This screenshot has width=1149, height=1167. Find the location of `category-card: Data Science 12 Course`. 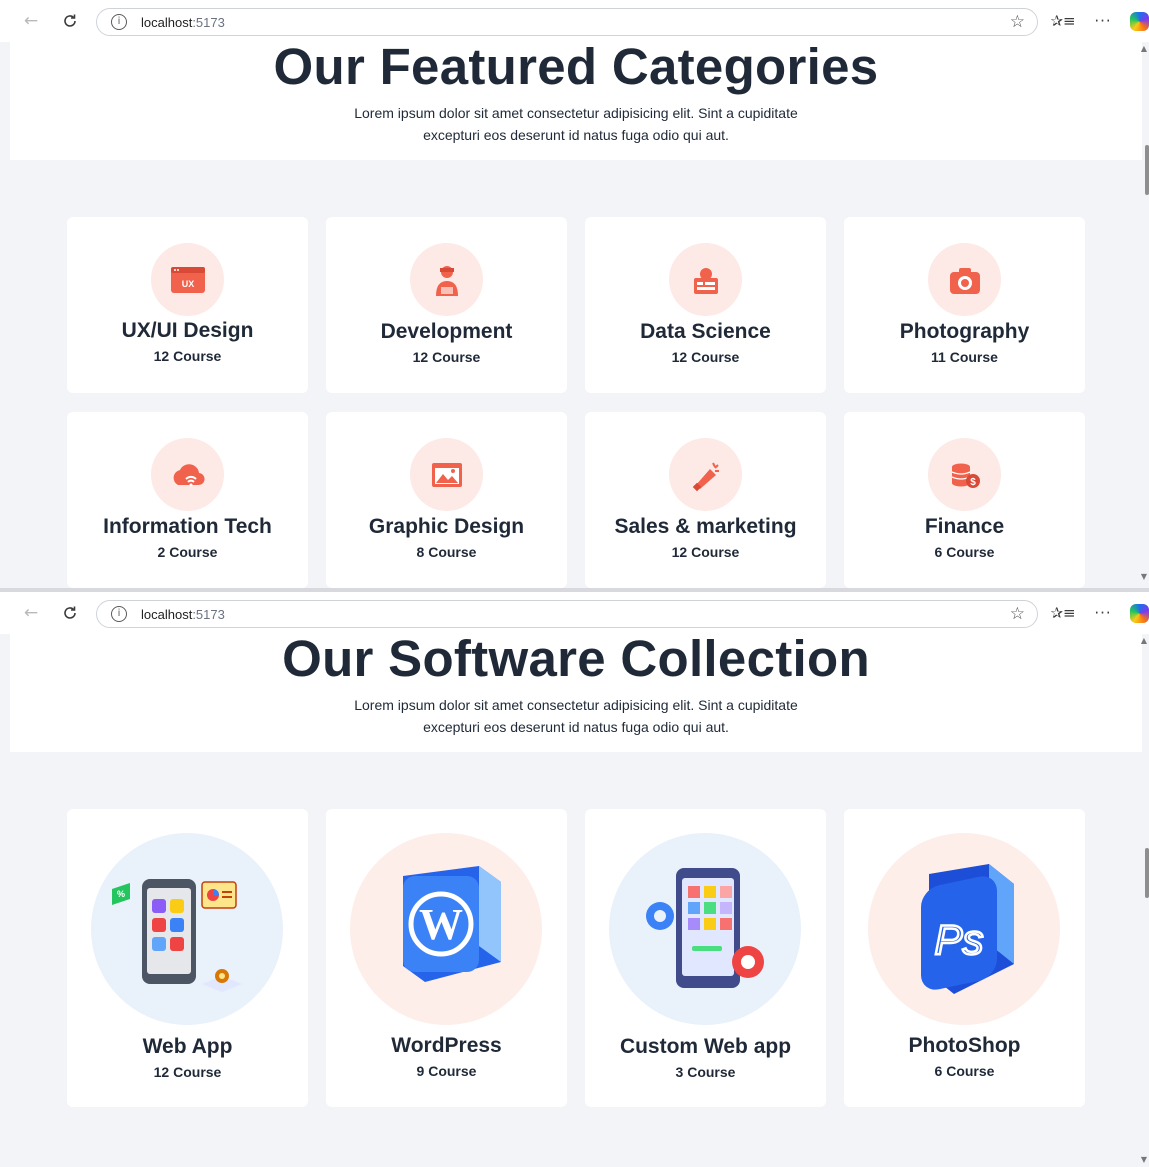

category-card: Data Science 12 Course is located at coordinates (705, 305).